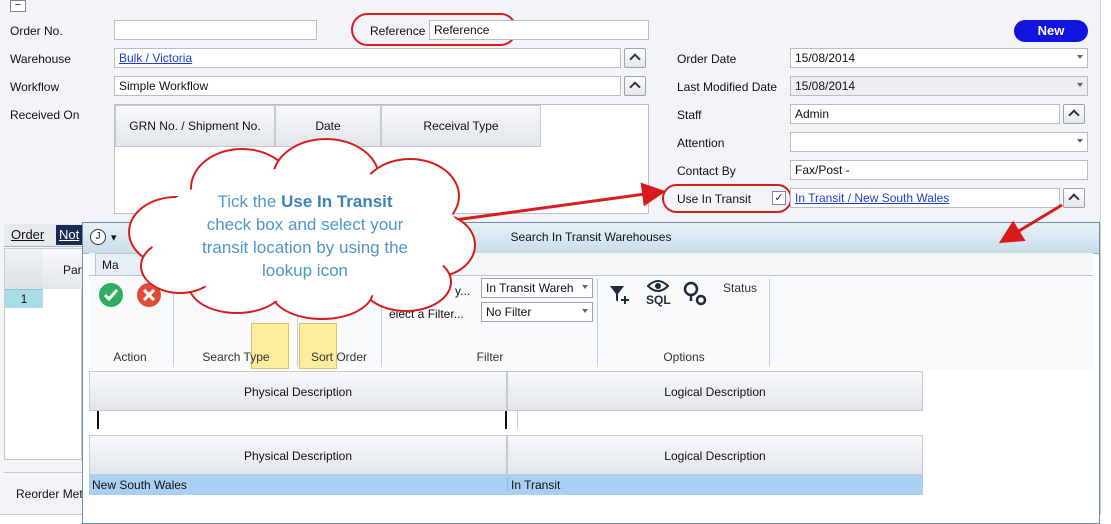 Image resolution: width=1111 pixels, height=524 pixels. What do you see at coordinates (552, 203) in the screenshot?
I see `arrow-to-checkbox` at bounding box center [552, 203].